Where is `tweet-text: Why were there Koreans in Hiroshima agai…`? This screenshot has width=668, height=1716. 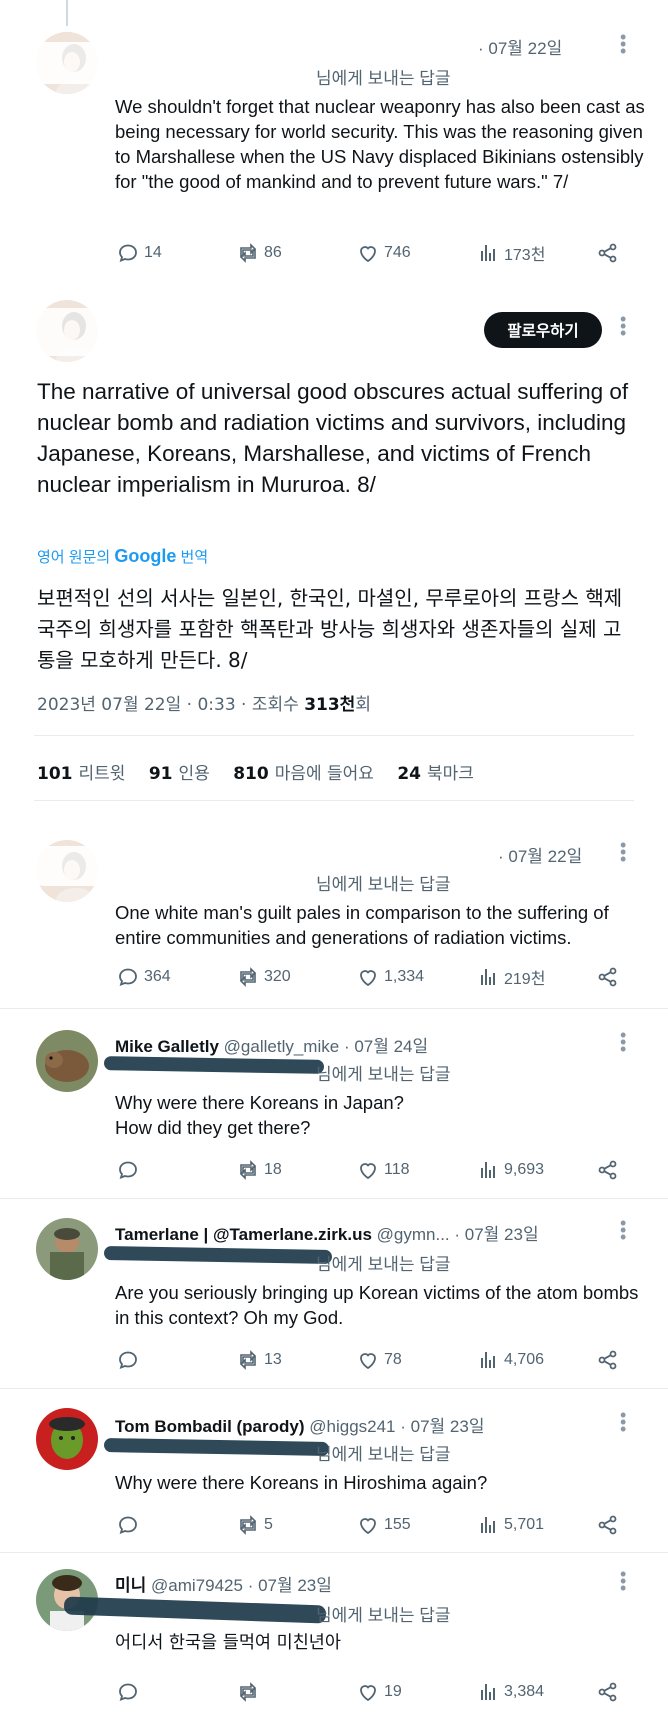
tweet-text: Why were there Koreans in Hiroshima agai… is located at coordinates (301, 1482).